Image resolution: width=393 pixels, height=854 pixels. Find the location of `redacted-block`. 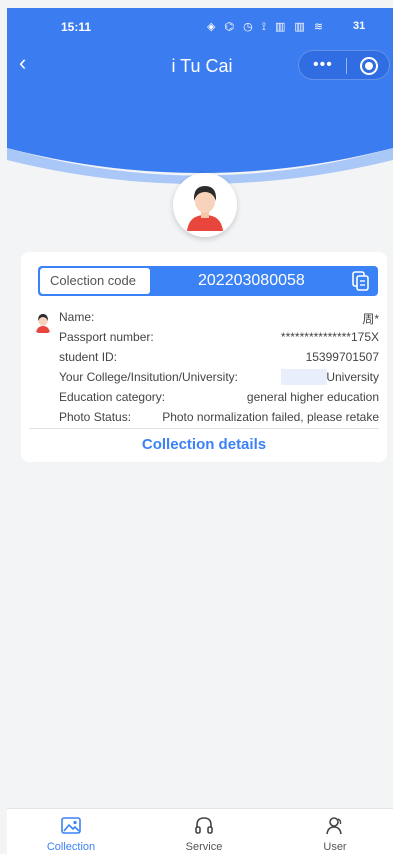

redacted-block is located at coordinates (304, 377).